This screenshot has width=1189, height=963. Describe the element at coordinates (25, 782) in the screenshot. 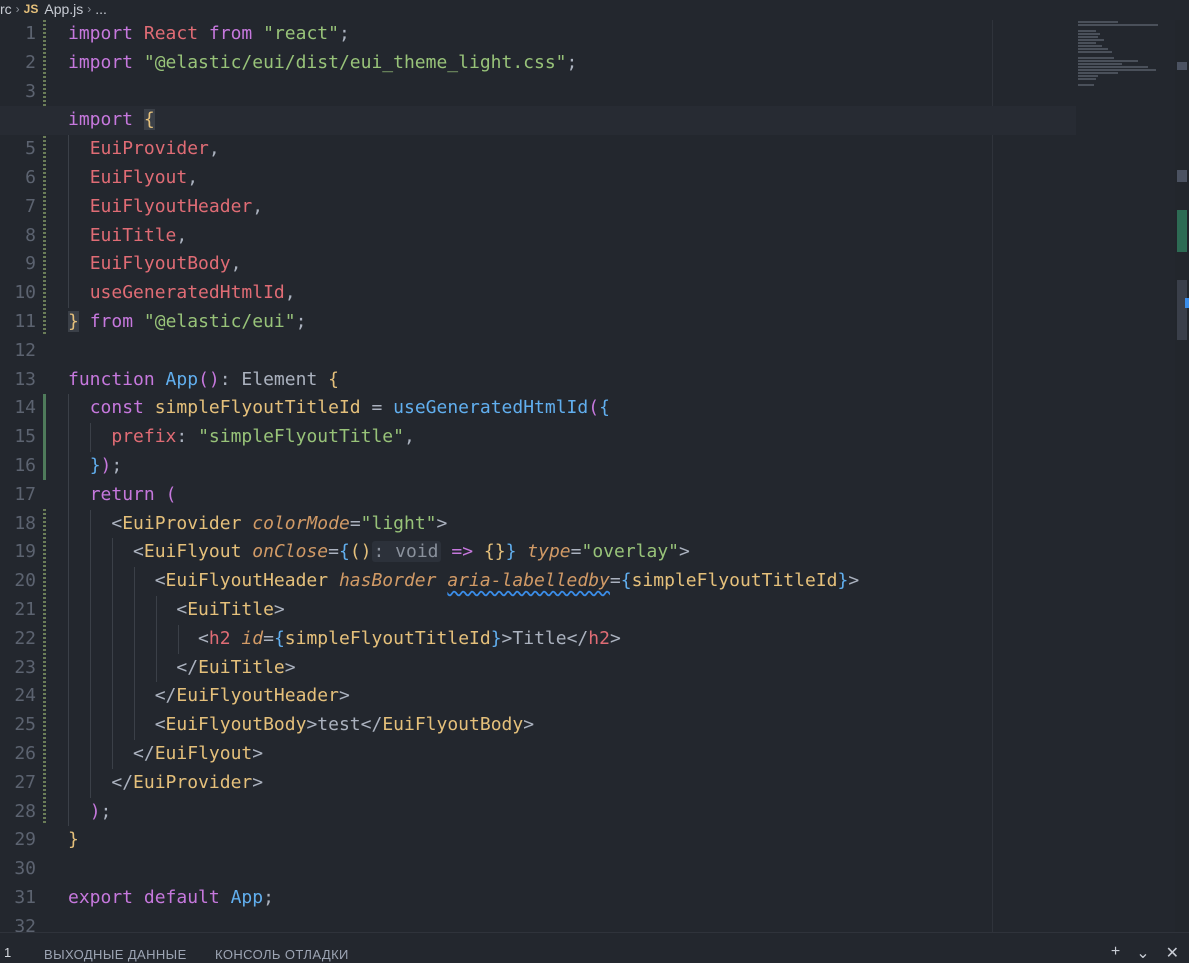

I see `line-number: 27` at that location.